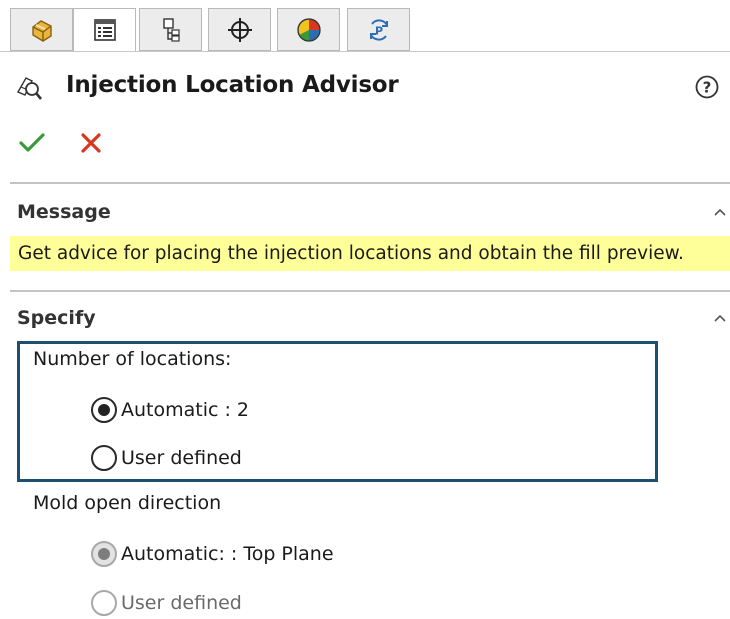 The image size is (730, 619). I want to click on cancel-button, so click(91, 143).